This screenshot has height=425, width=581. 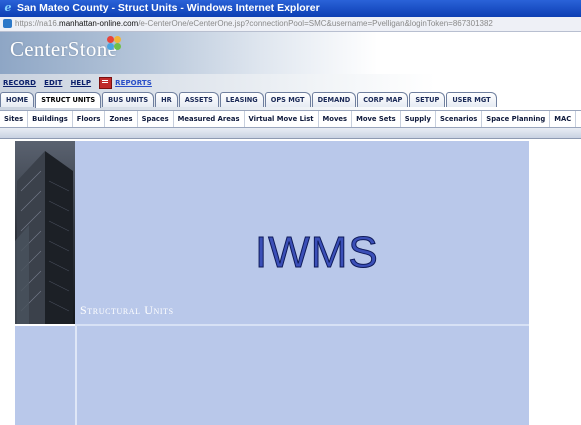 I want to click on content-separator-bar, so click(x=290, y=133).